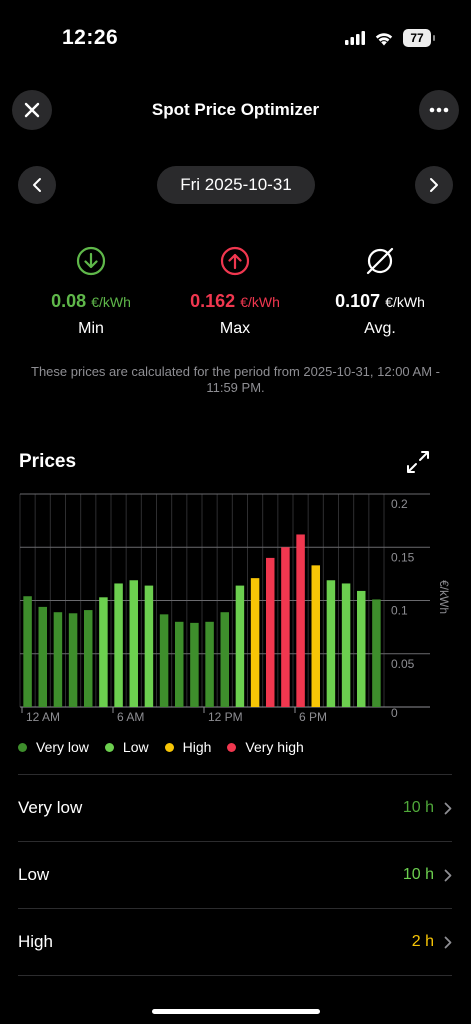  What do you see at coordinates (235, 328) in the screenshot?
I see `max-label: Max` at bounding box center [235, 328].